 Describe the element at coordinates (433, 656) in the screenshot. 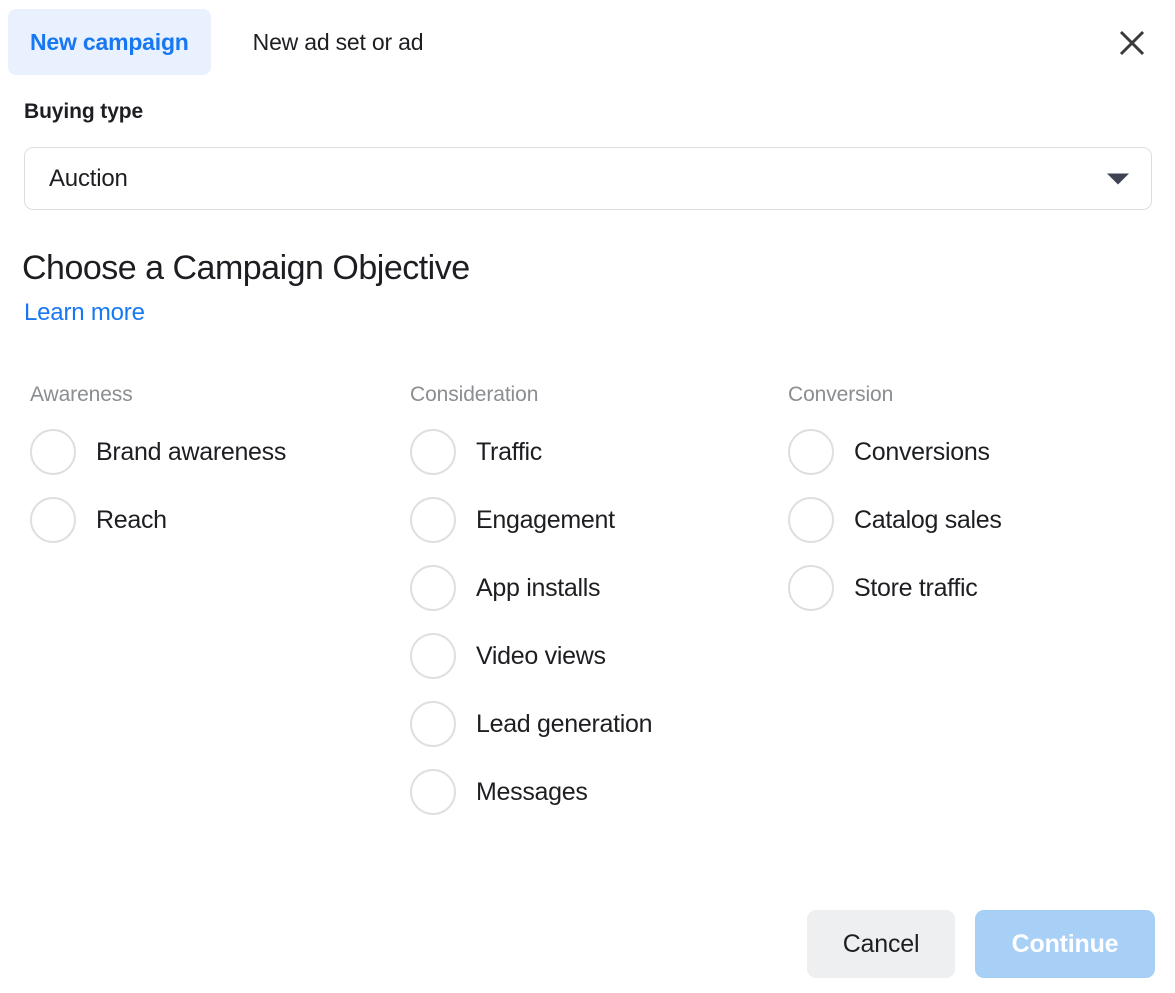

I see `radio-video-views` at that location.